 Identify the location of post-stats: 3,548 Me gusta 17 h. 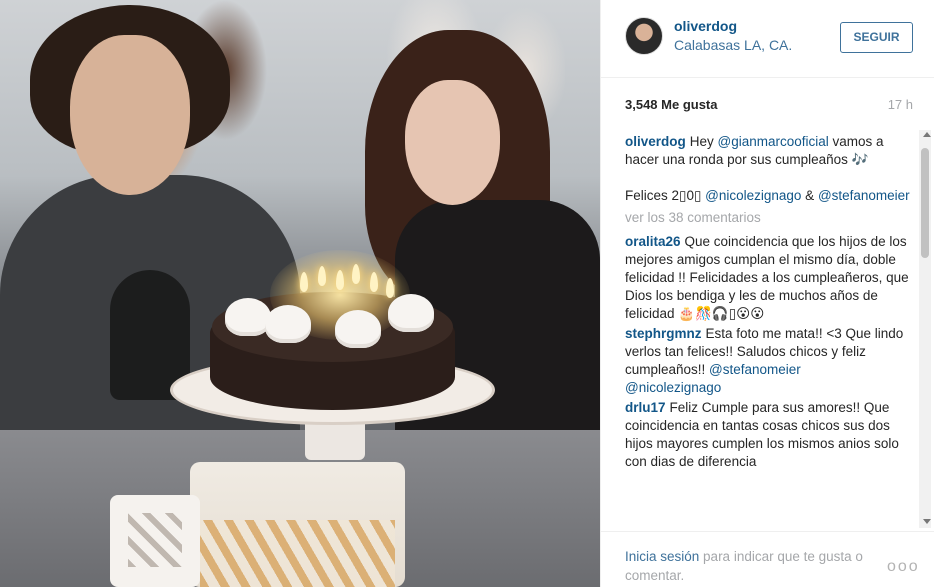
(769, 107).